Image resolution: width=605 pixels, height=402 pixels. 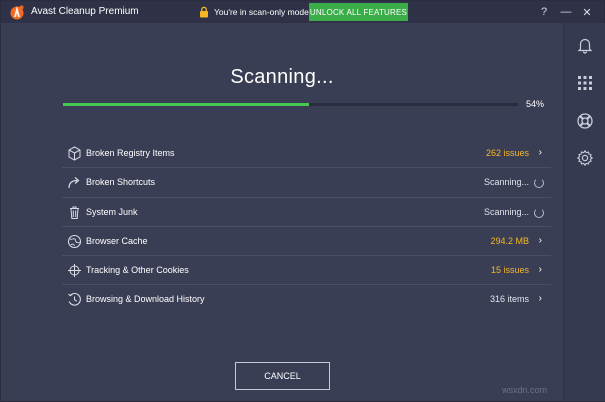 I want to click on result-label: Broken Shortcuts, so click(x=121, y=182).